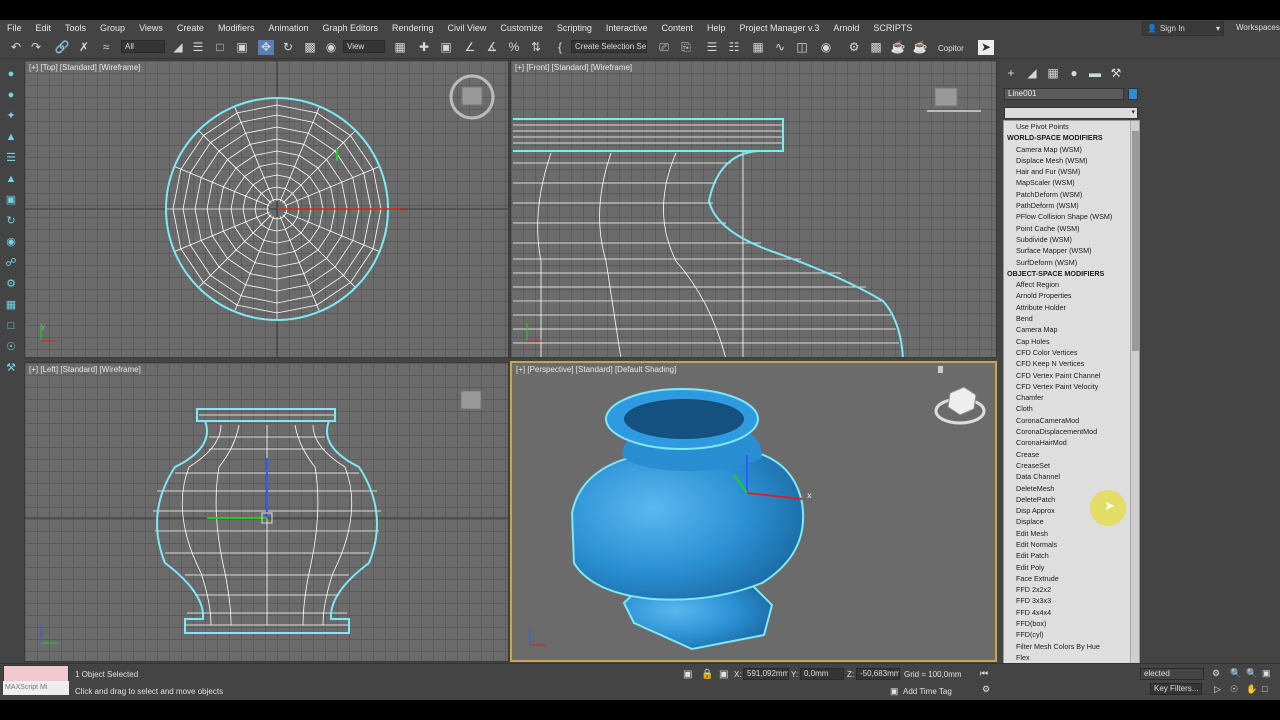 This screenshot has width=1280, height=720. What do you see at coordinates (11, 242) in the screenshot?
I see `material-icon: ◉` at bounding box center [11, 242].